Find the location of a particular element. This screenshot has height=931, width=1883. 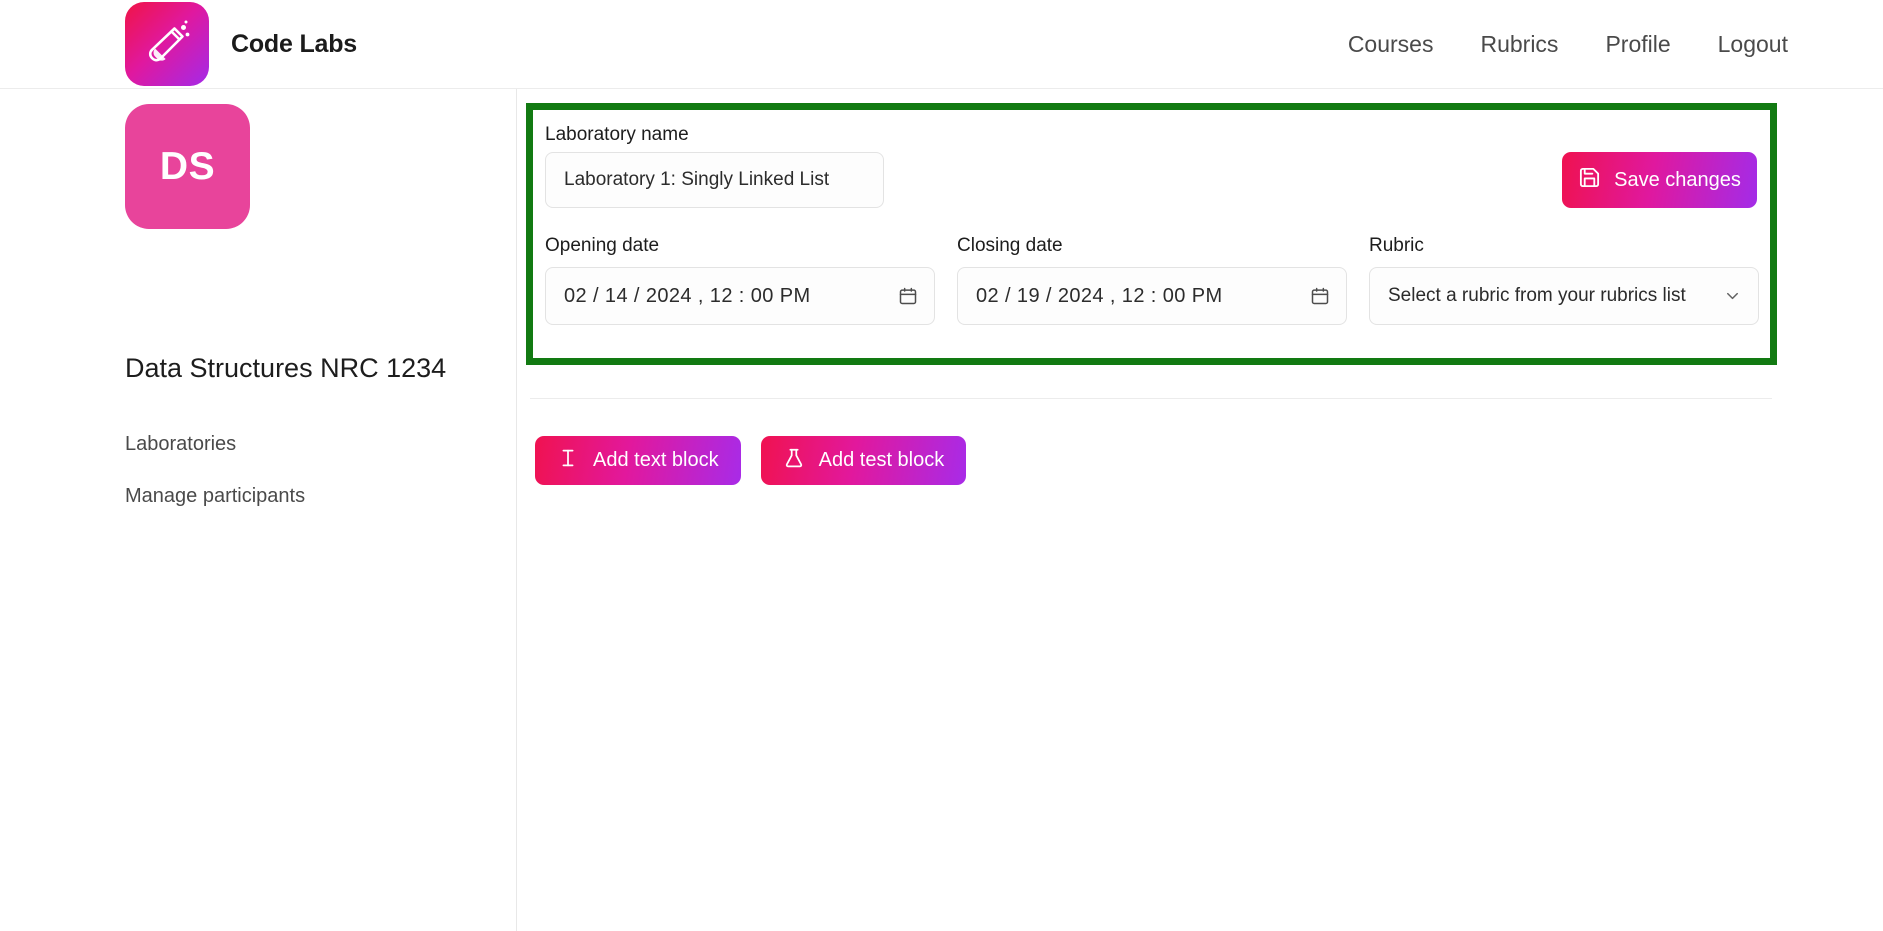

opening-date-input: 02 / 14 / 2024 , 12 : 00 PM is located at coordinates (740, 296).